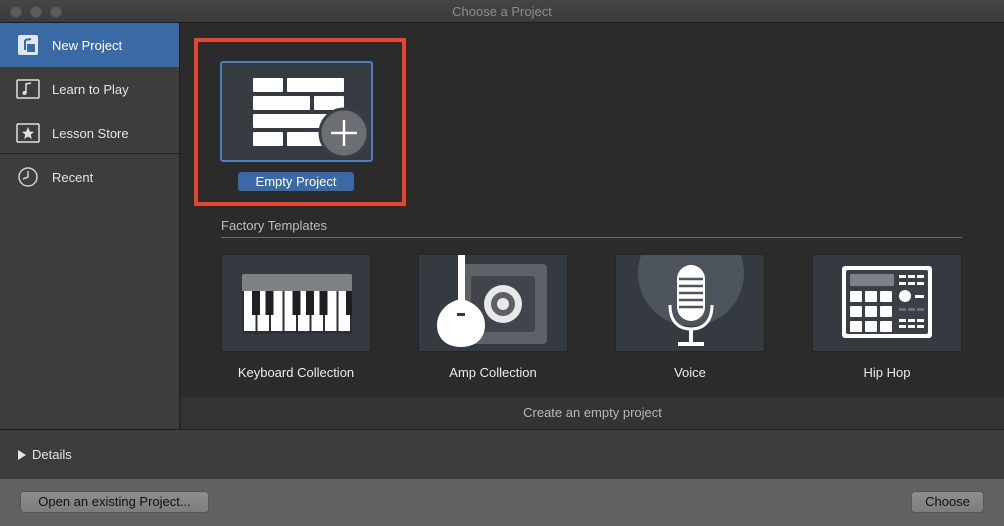 The image size is (1004, 526). I want to click on brick-plus-icon, so click(311, 118).